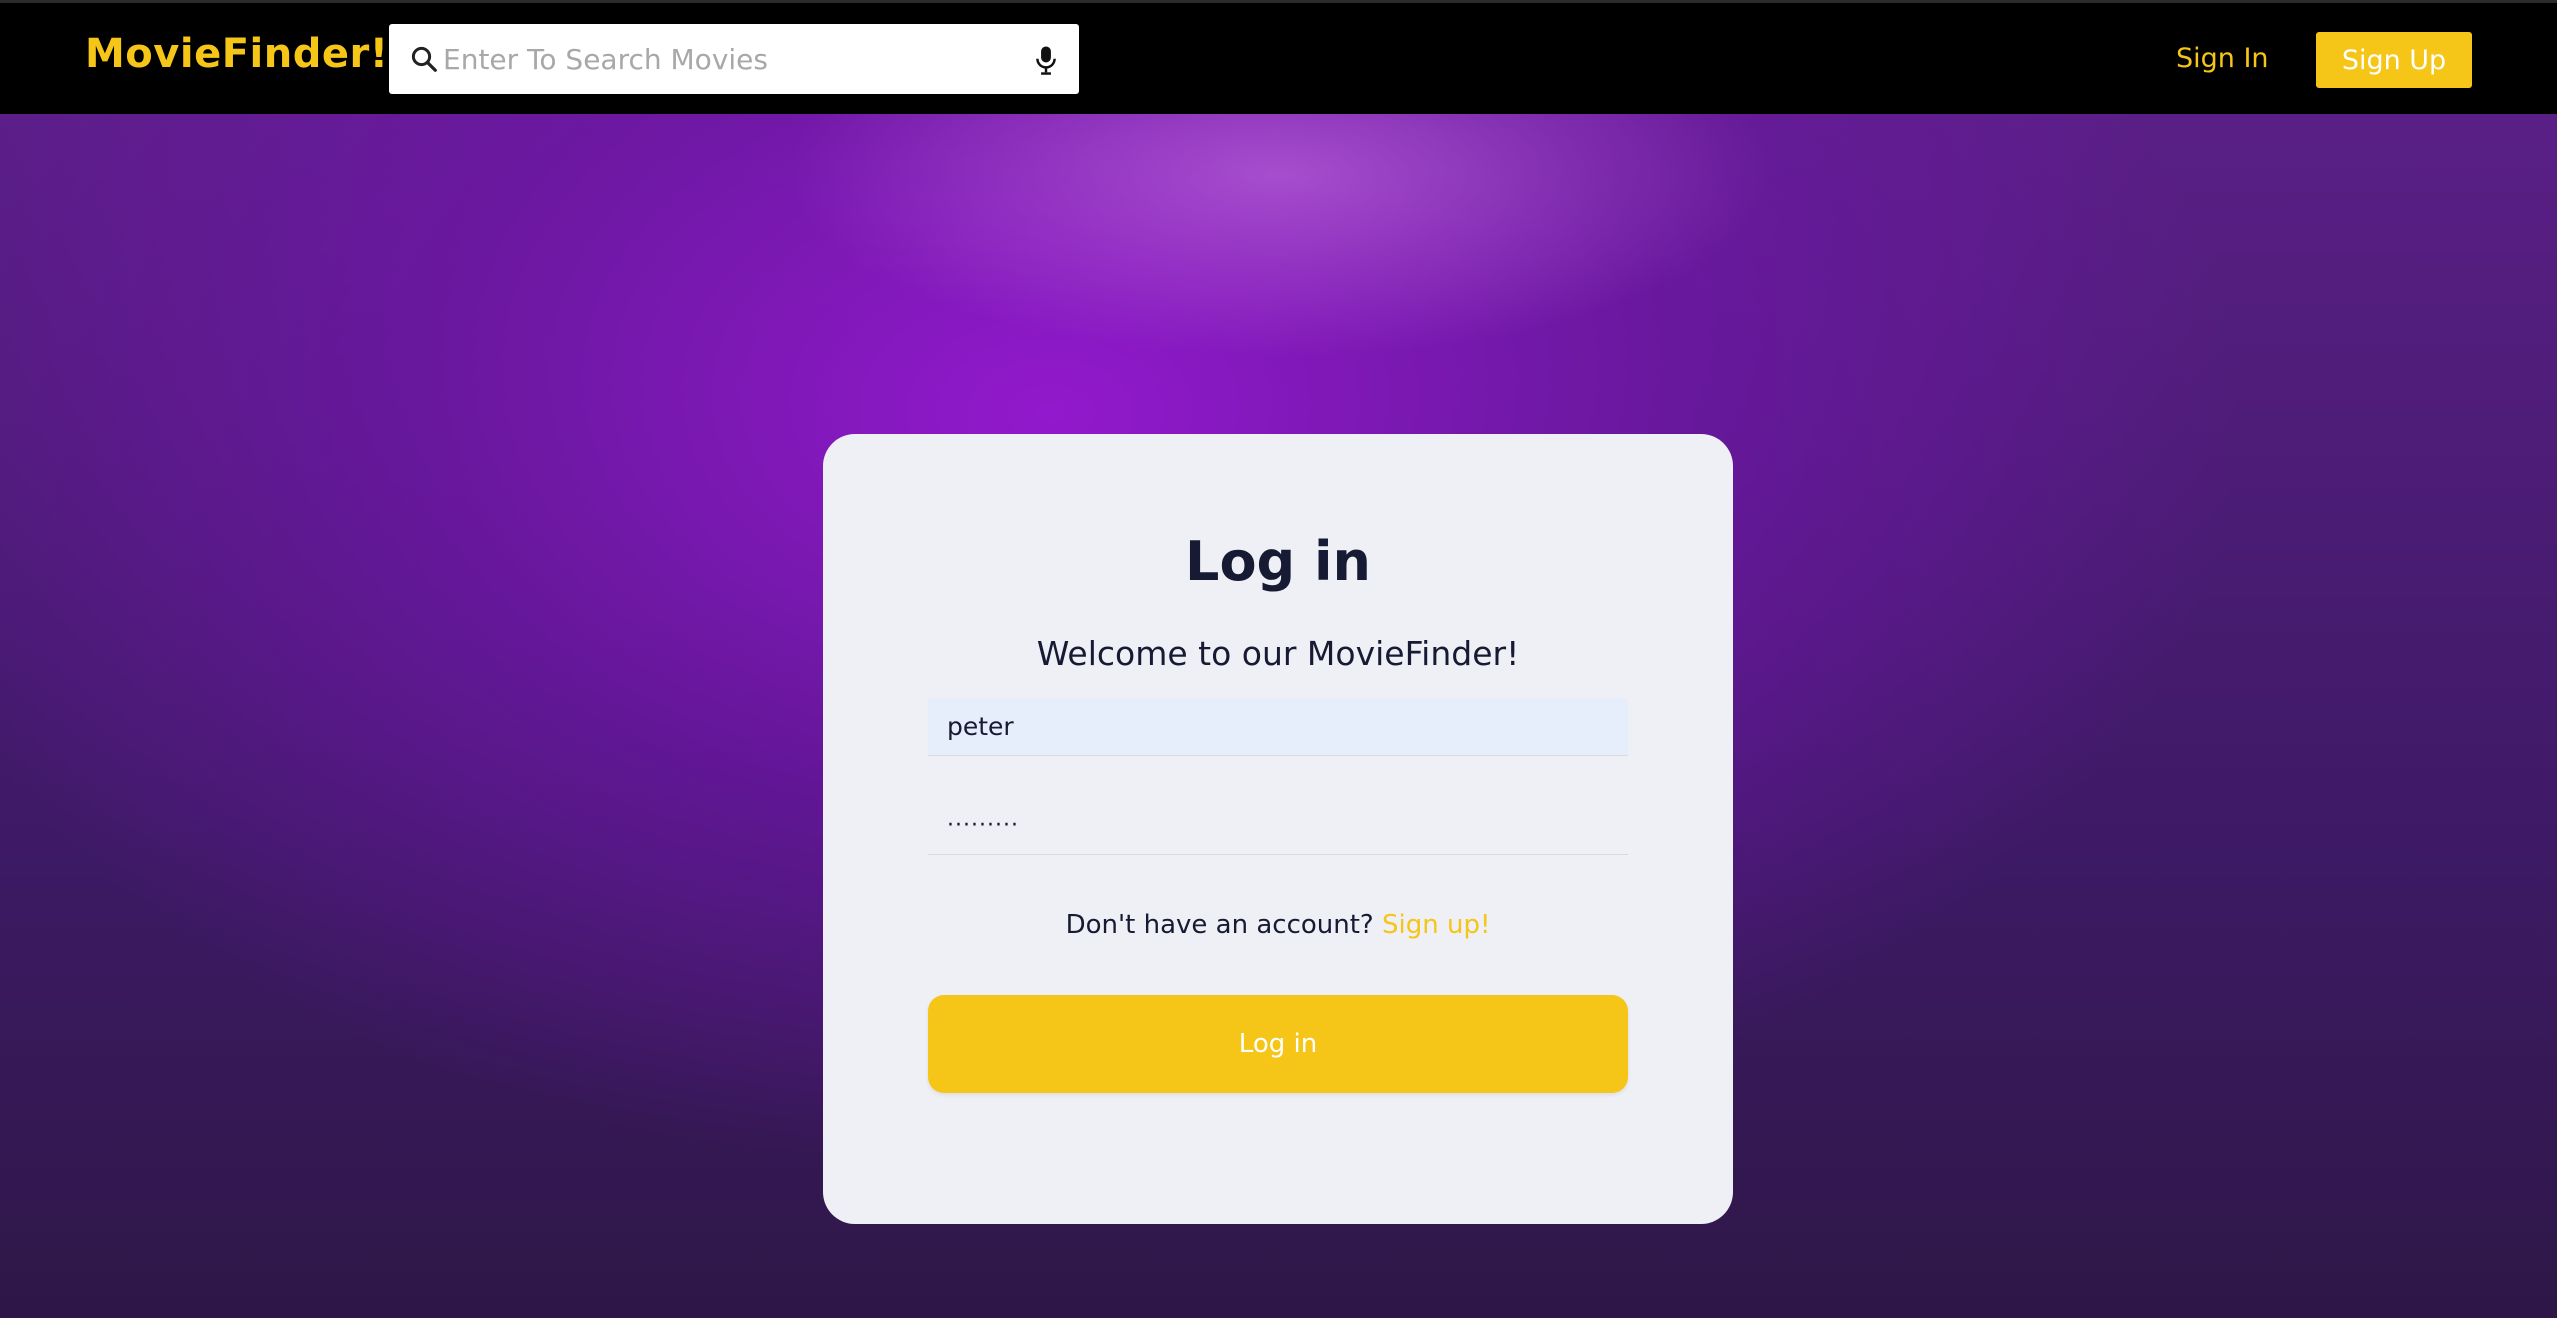 This screenshot has height=1318, width=2557. What do you see at coordinates (236, 54) in the screenshot?
I see `brand-logo: MovieFinder!` at bounding box center [236, 54].